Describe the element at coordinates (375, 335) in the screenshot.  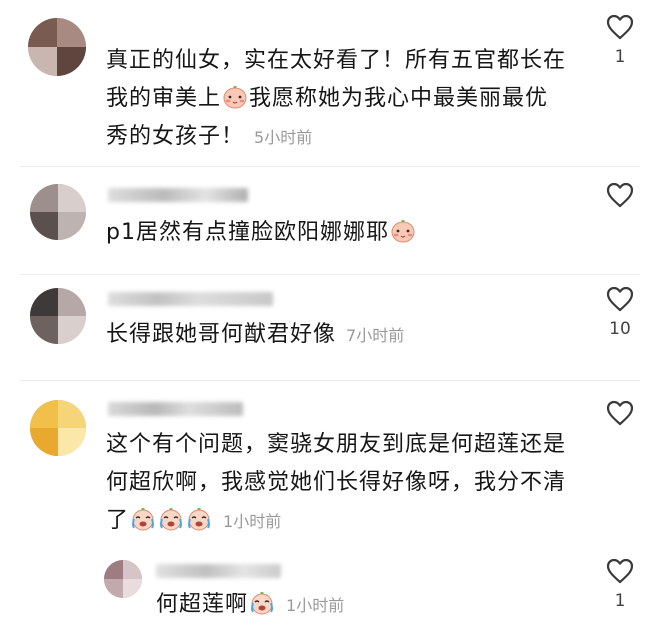
I see `comment-time: 7小时前` at that location.